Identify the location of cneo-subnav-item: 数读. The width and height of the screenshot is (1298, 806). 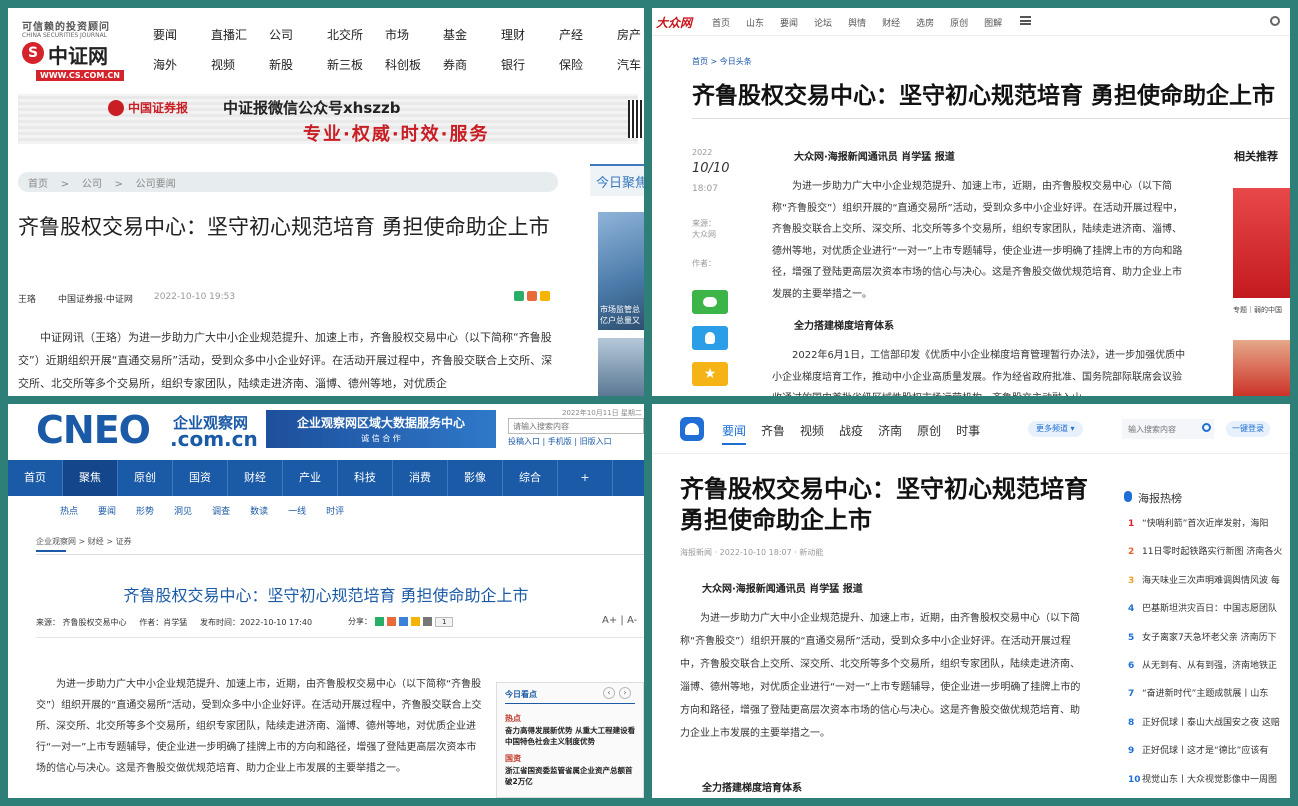
(259, 510).